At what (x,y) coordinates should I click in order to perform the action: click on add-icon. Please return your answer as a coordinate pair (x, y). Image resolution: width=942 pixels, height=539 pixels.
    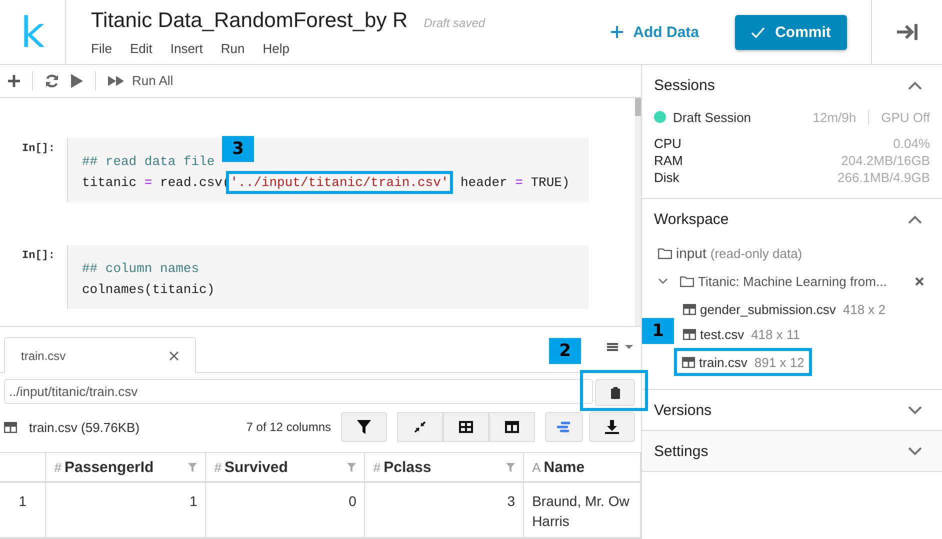
    Looking at the image, I should click on (14, 80).